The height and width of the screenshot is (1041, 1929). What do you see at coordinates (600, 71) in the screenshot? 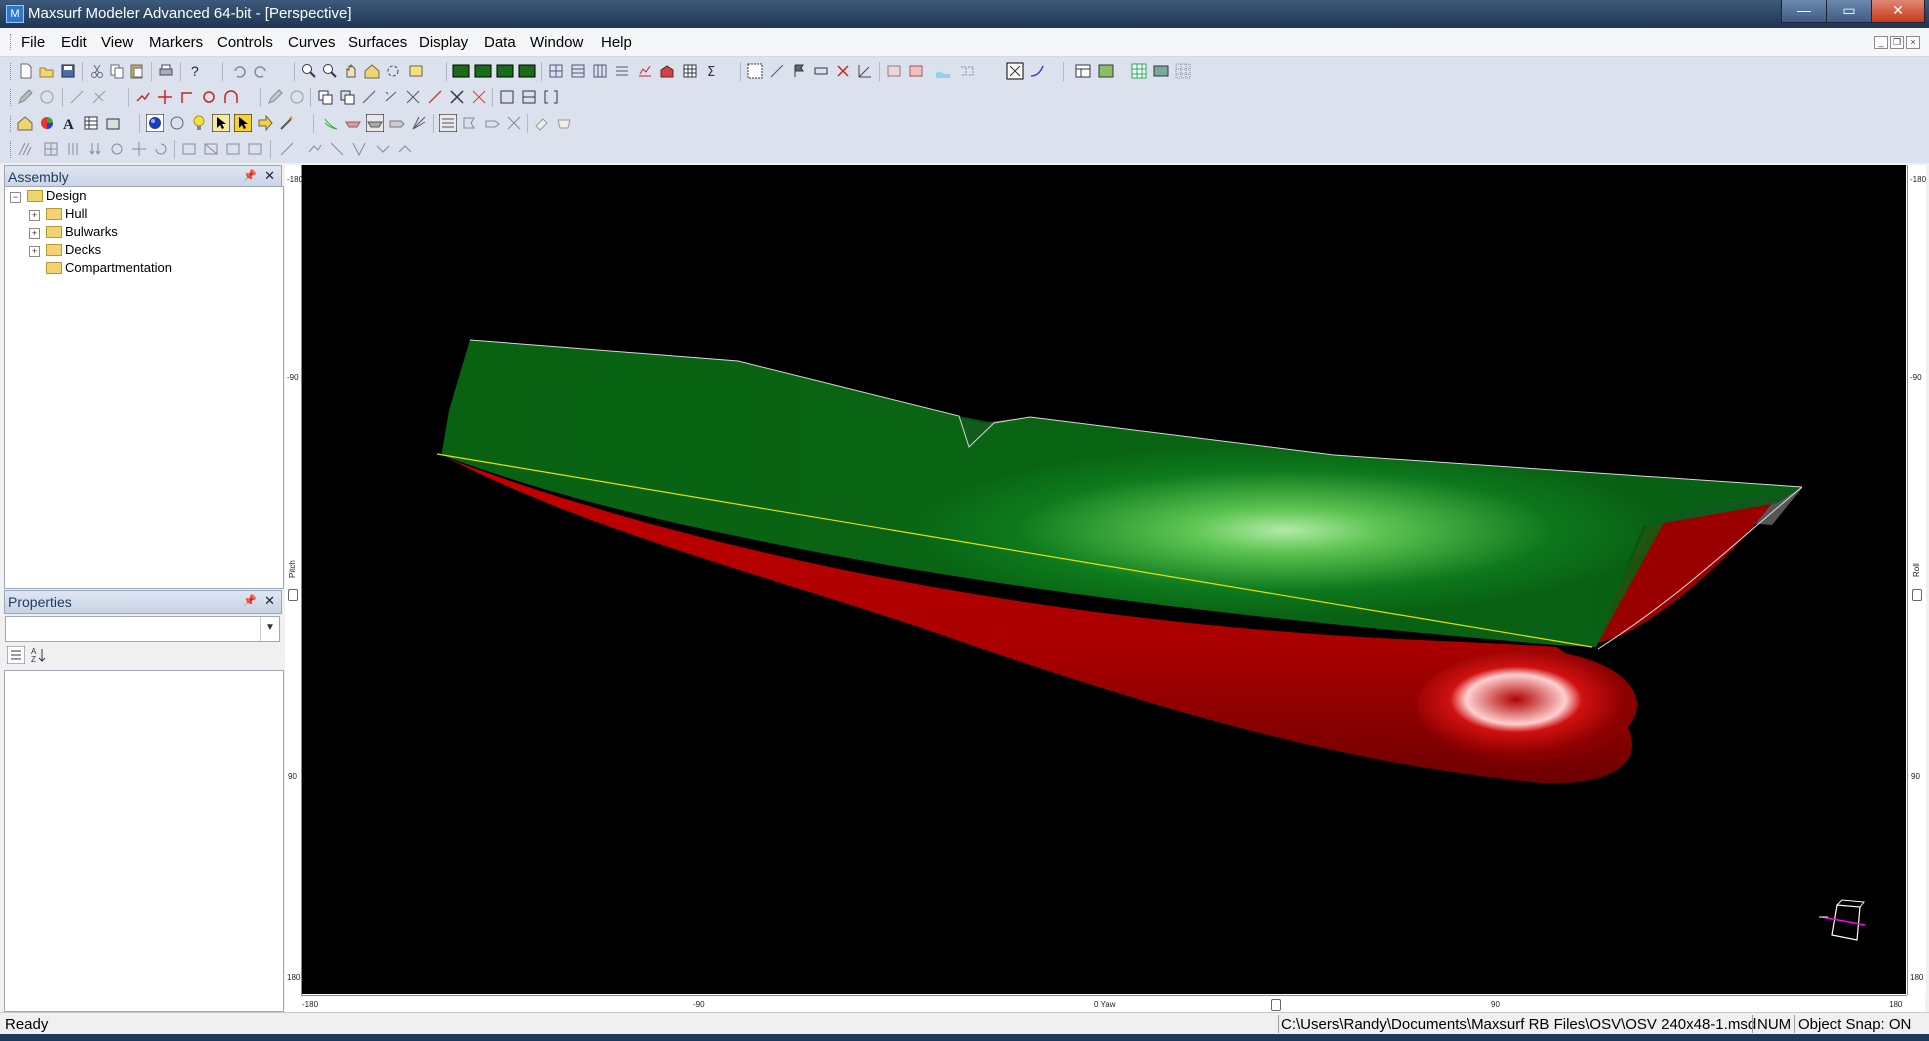
I see `buttocks-icon` at bounding box center [600, 71].